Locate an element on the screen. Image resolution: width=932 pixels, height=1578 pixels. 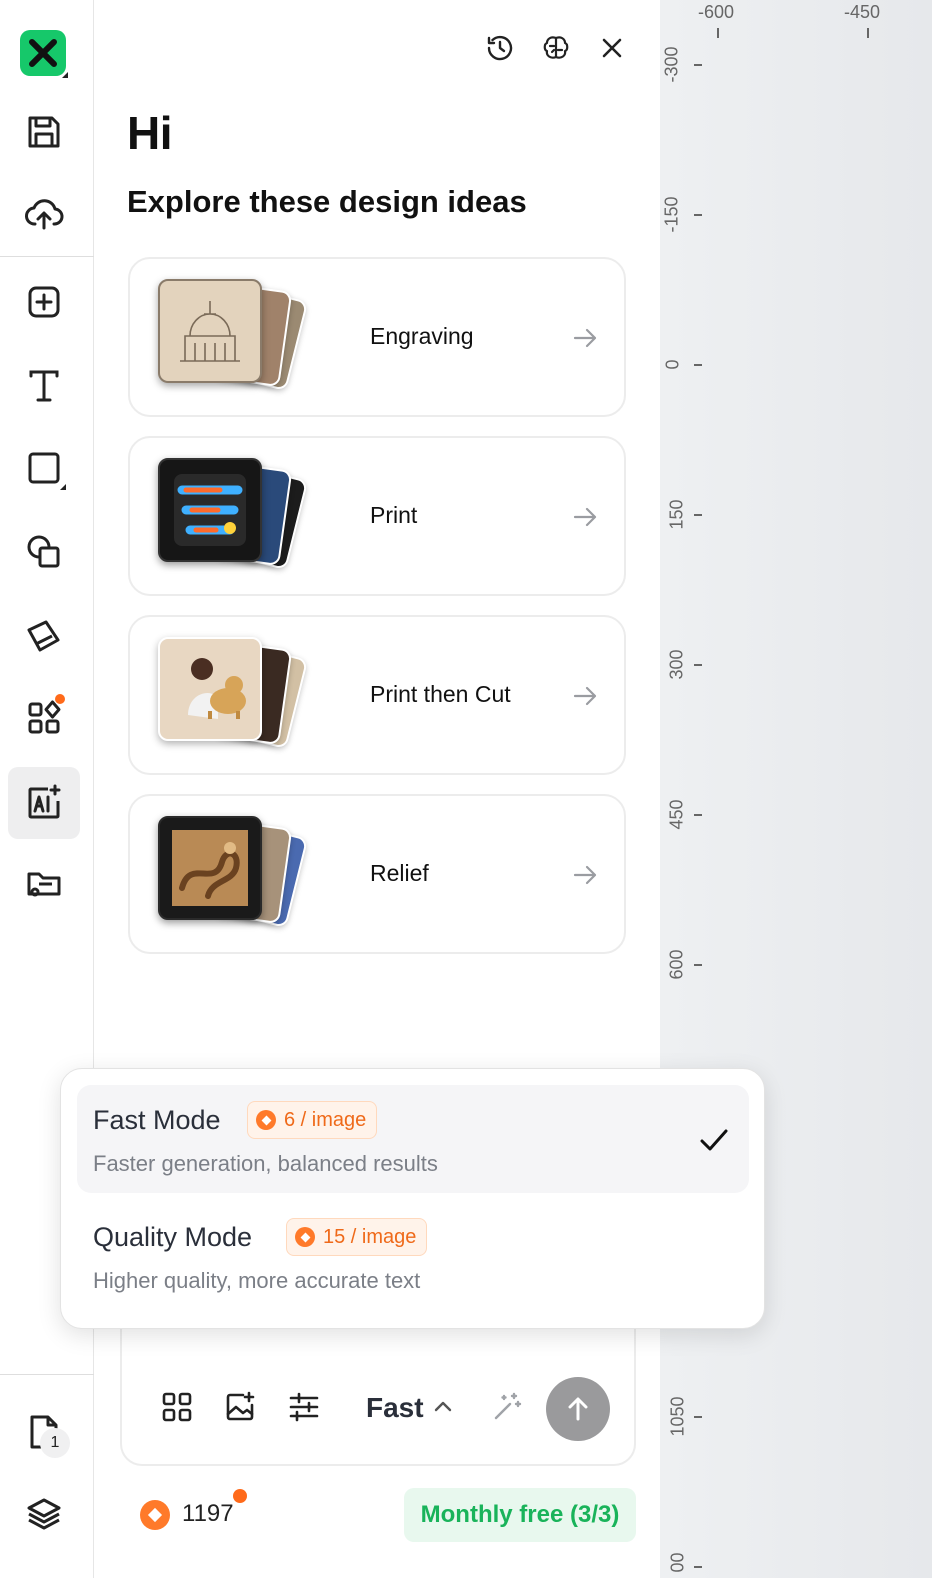
idea-card-print: Print is located at coordinates (377, 516).